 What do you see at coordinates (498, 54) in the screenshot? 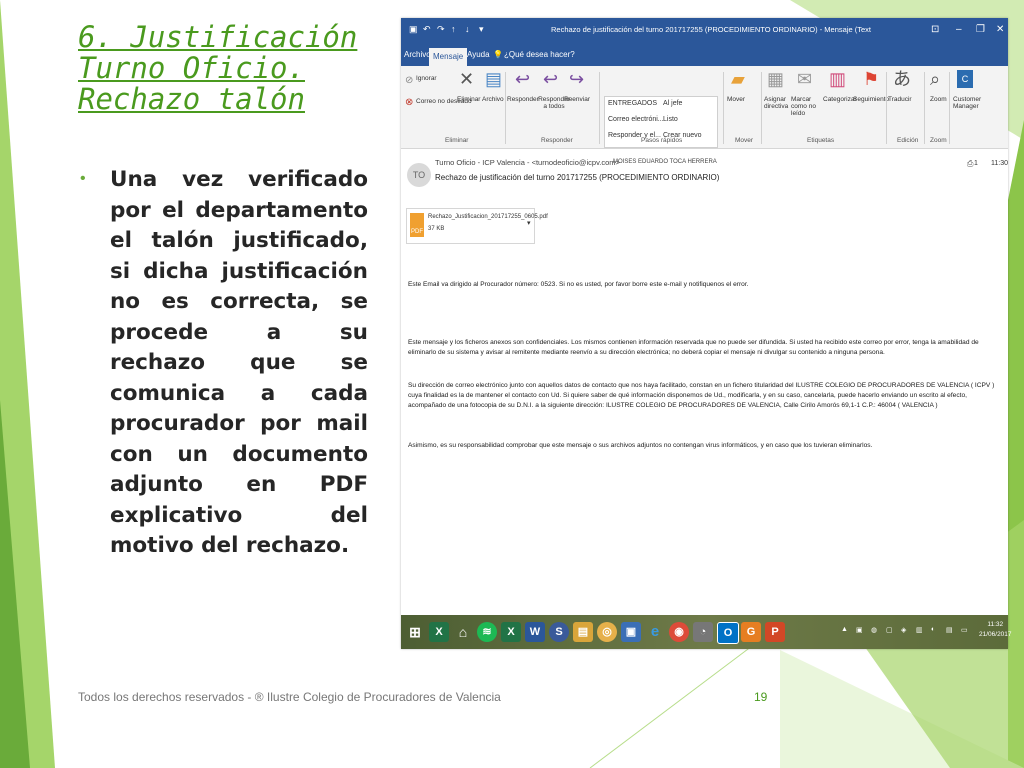
I see `lightbulb-icon: 💡` at bounding box center [498, 54].